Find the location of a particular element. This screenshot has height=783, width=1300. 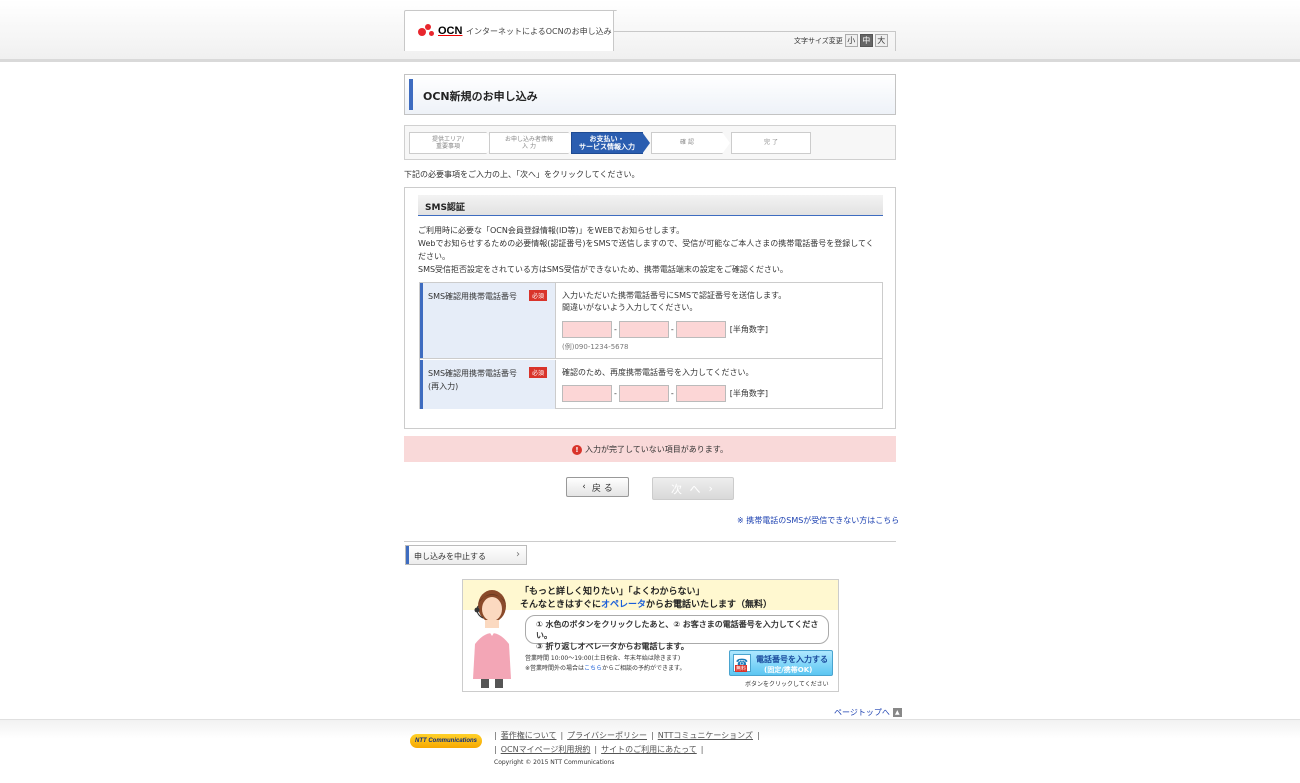

footer-link-copyright: 著作権について is located at coordinates (529, 735).